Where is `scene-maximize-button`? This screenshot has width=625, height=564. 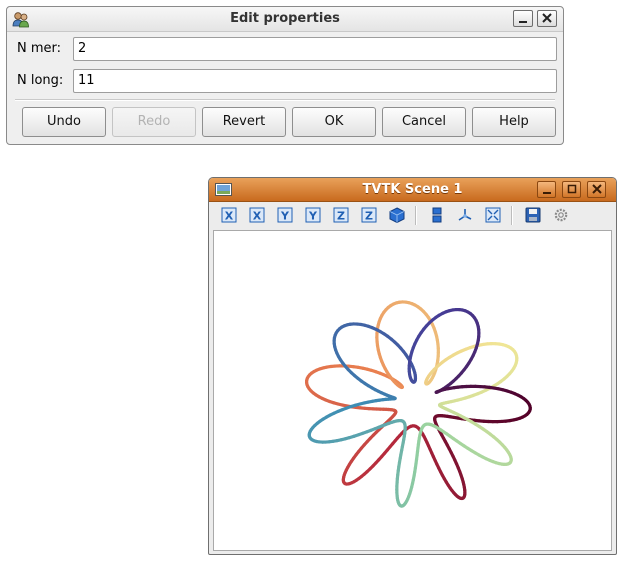 scene-maximize-button is located at coordinates (571, 189).